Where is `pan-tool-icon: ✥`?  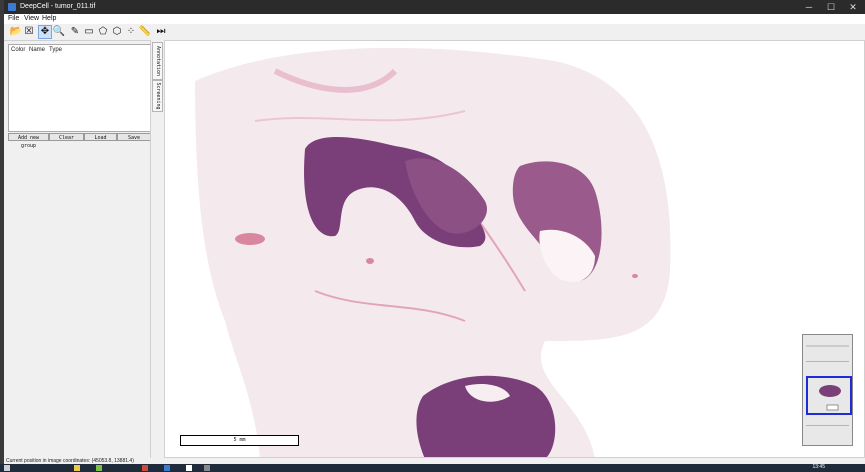 pan-tool-icon: ✥ is located at coordinates (45, 31).